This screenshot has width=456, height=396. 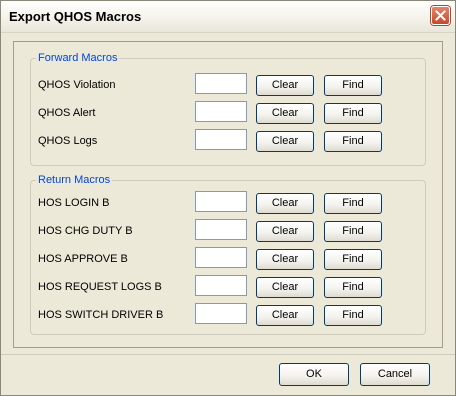 I want to click on row-label: HOS SWITCH DRIVER B, so click(x=101, y=315).